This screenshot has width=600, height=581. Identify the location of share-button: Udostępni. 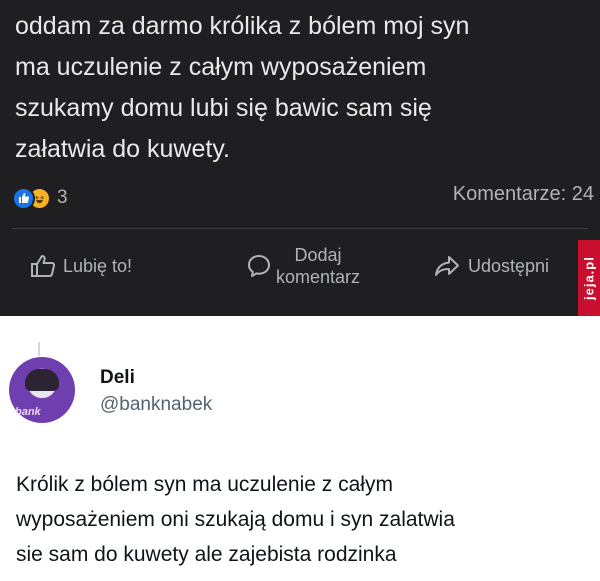
(491, 266).